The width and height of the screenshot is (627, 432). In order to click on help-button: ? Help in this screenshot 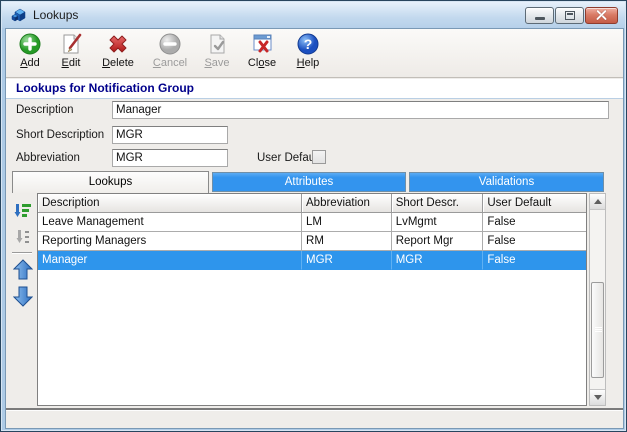, I will do `click(308, 54)`.